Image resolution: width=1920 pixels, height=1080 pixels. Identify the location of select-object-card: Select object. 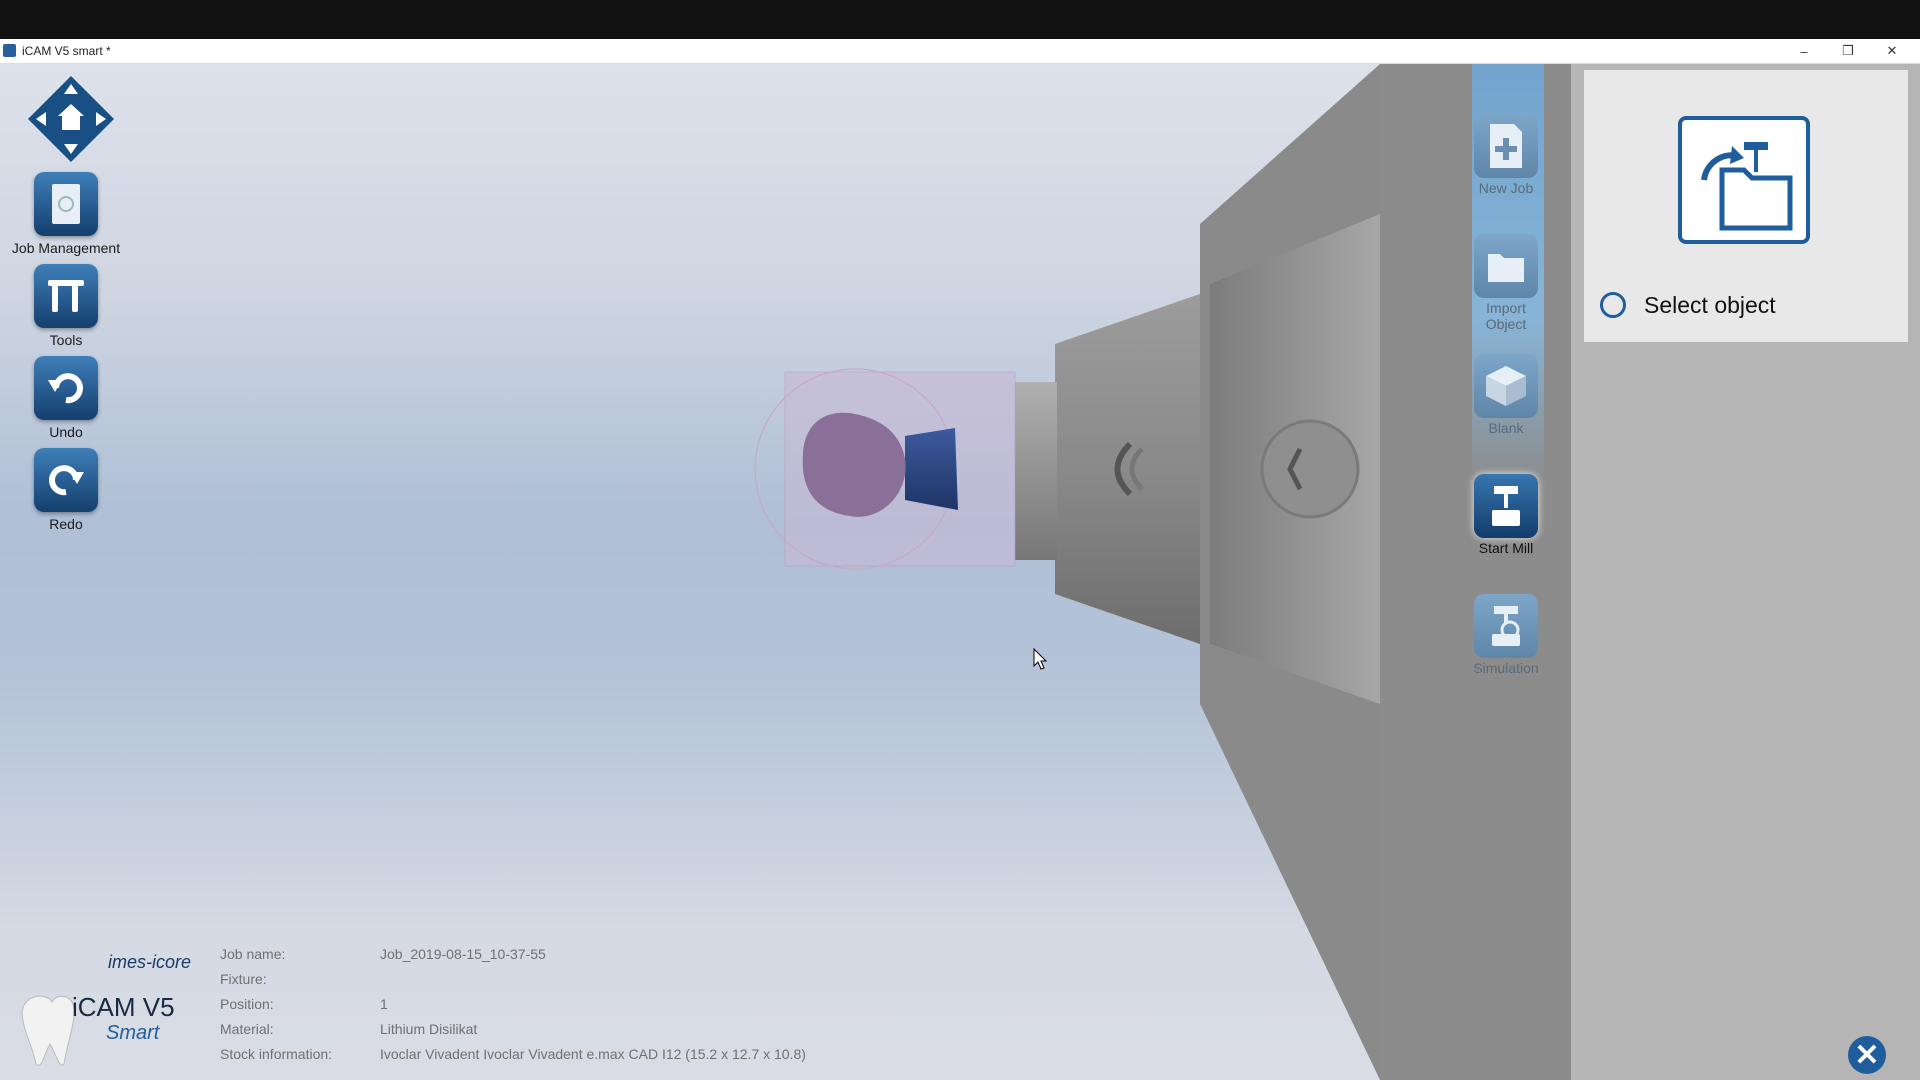
(1746, 206).